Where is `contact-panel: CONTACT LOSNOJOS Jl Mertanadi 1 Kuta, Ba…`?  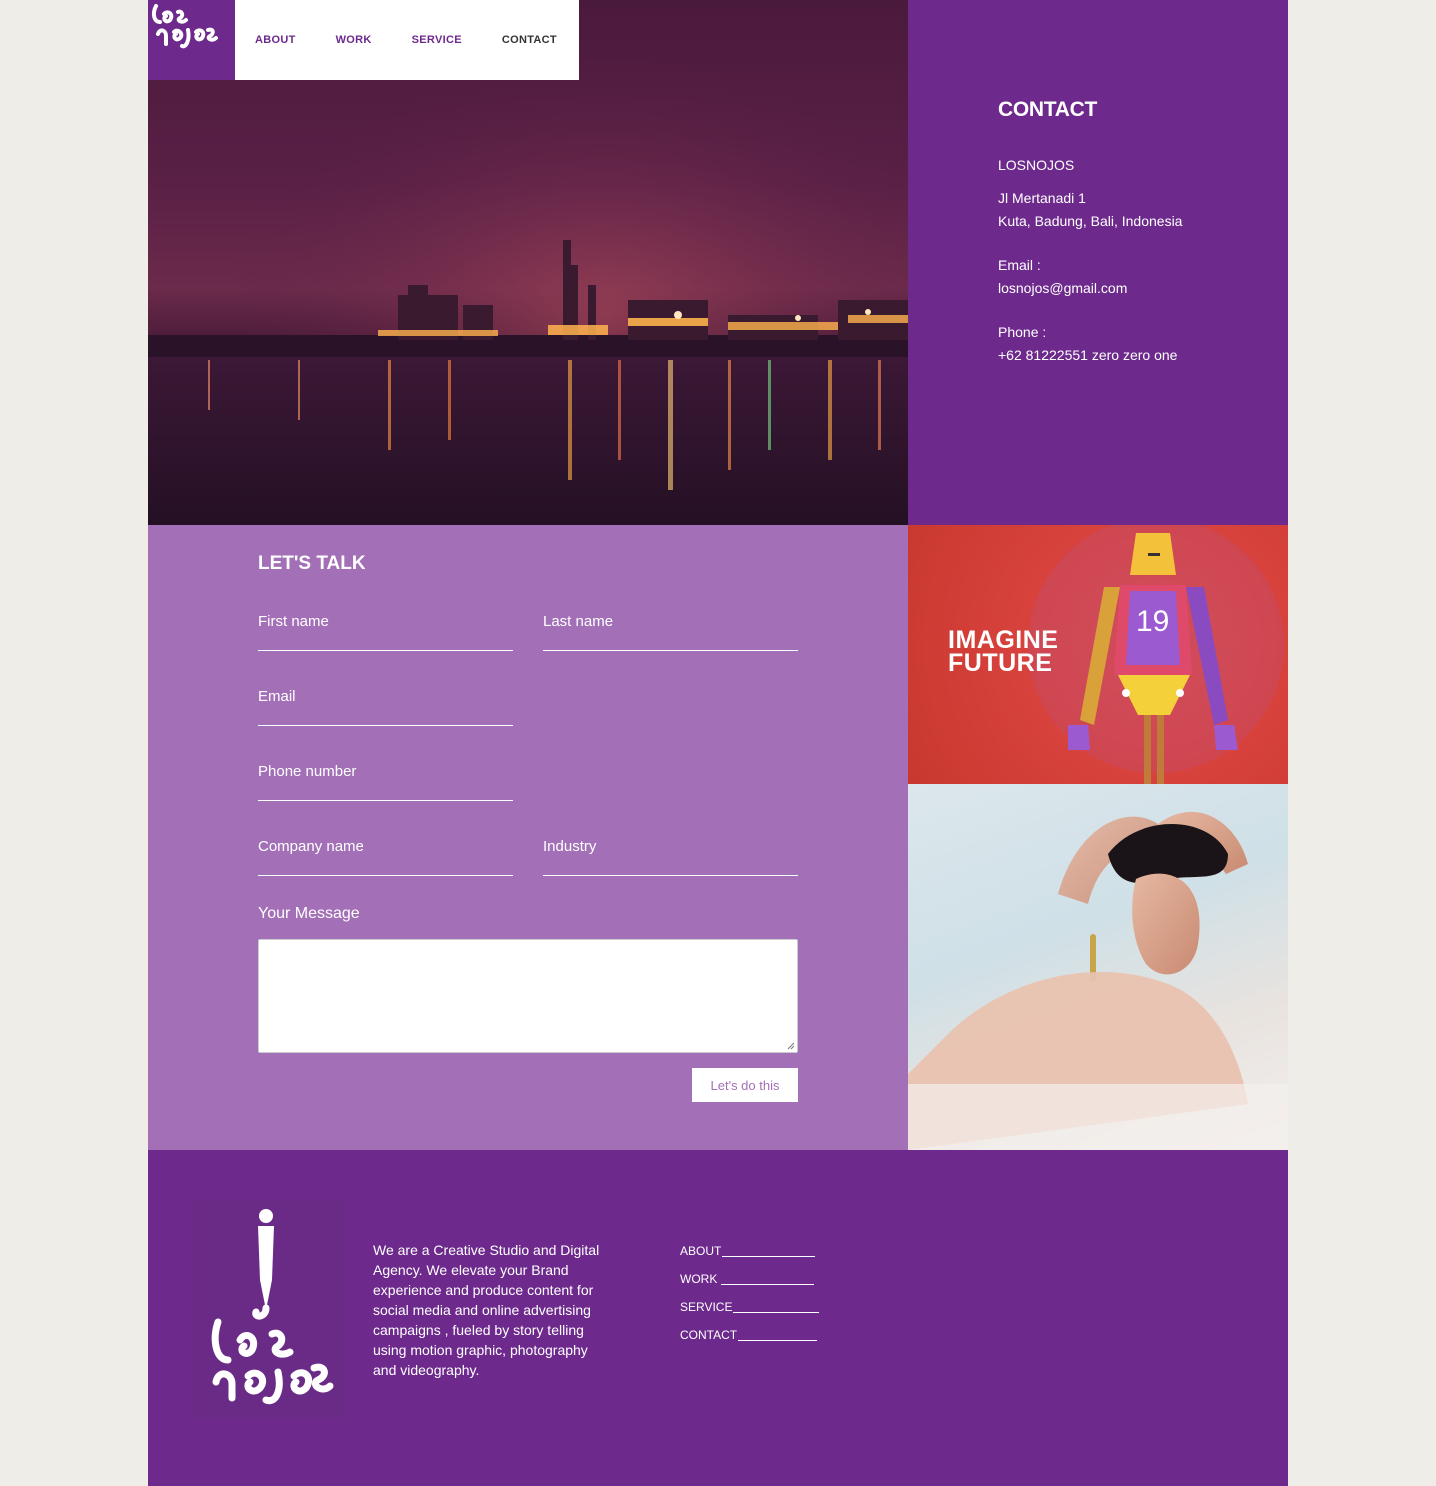 contact-panel: CONTACT LOSNOJOS Jl Mertanadi 1 Kuta, Ba… is located at coordinates (1098, 262).